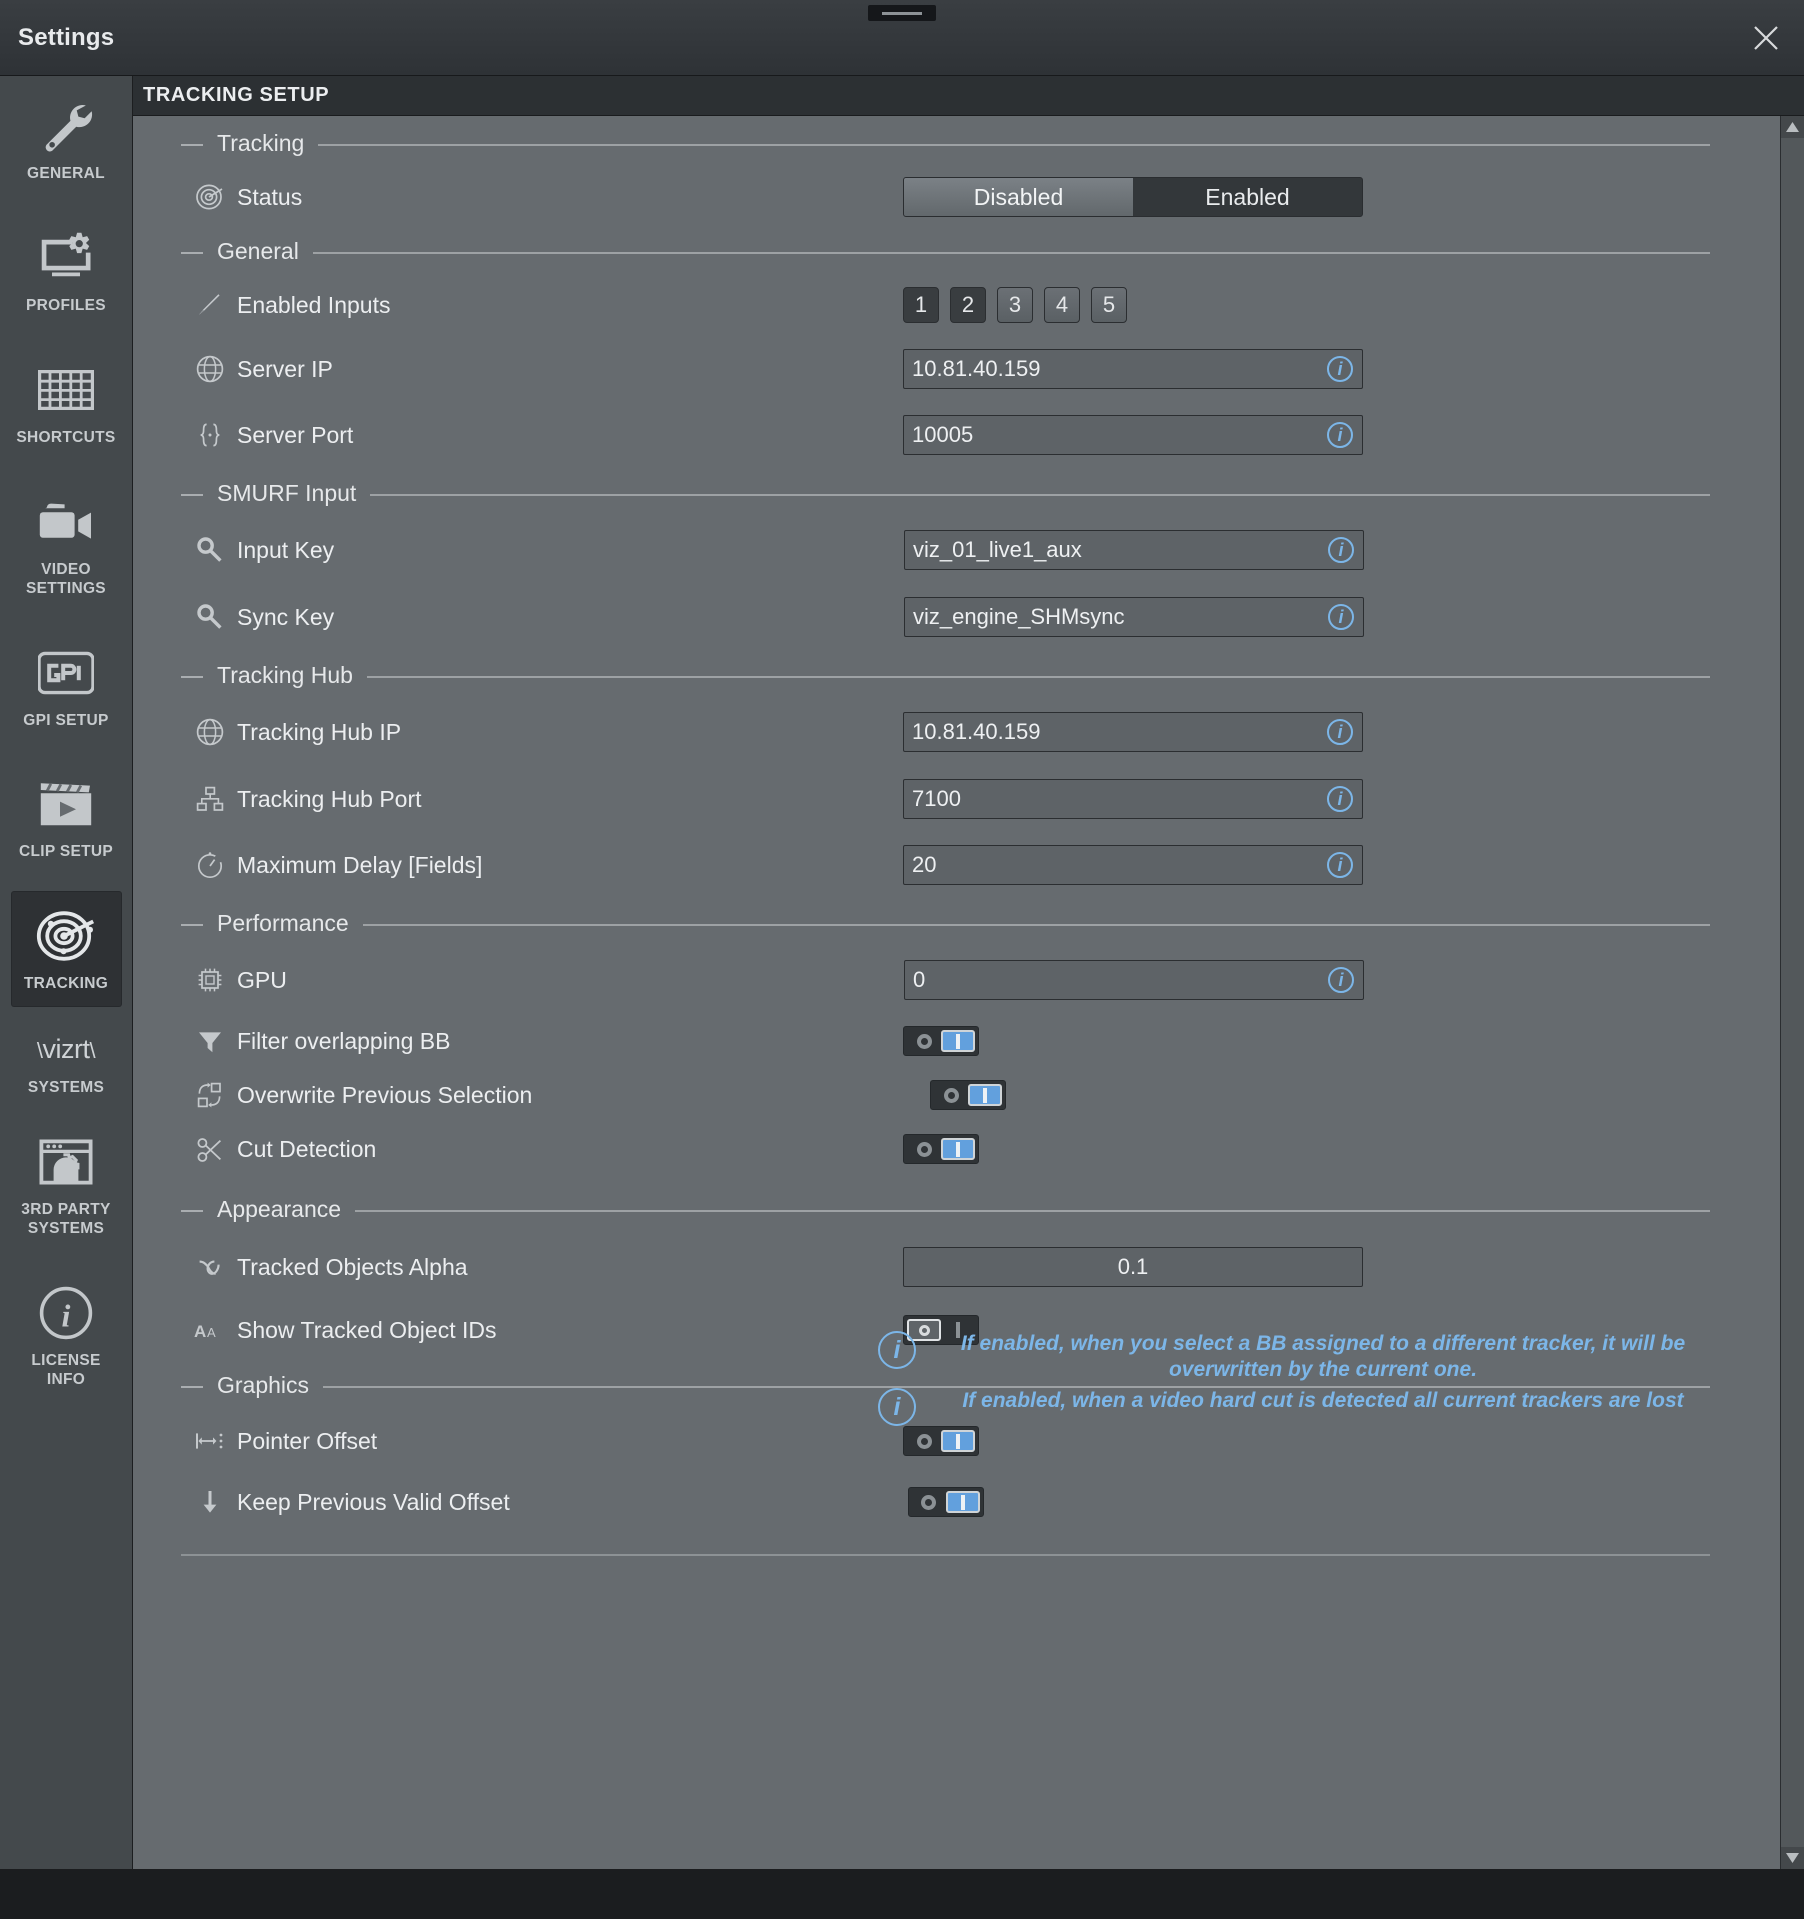 This screenshot has width=1804, height=1919. I want to click on sidebar-item-3rd-party-systems: 3RD PARTY SYSTEMS, so click(66, 1184).